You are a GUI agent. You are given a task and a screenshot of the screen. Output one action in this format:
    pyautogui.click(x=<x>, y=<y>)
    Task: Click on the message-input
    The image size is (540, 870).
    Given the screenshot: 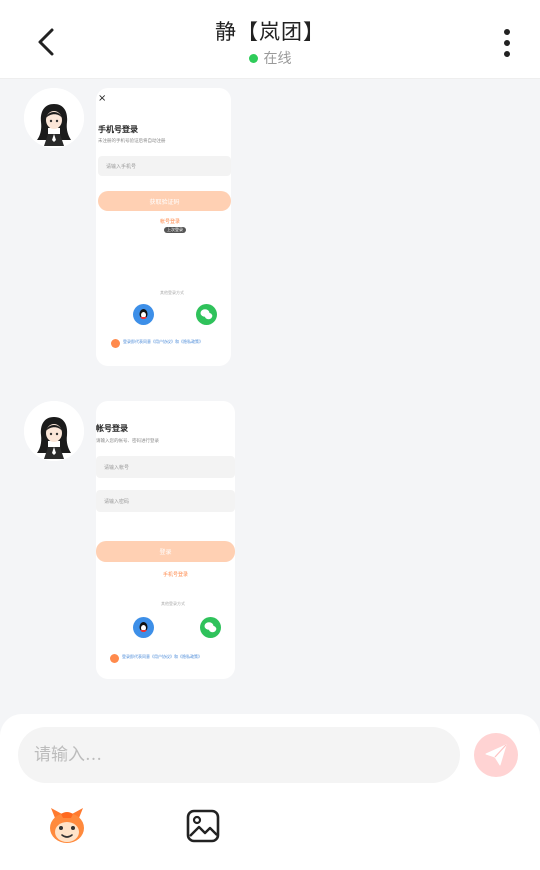 What is the action you would take?
    pyautogui.click(x=239, y=755)
    